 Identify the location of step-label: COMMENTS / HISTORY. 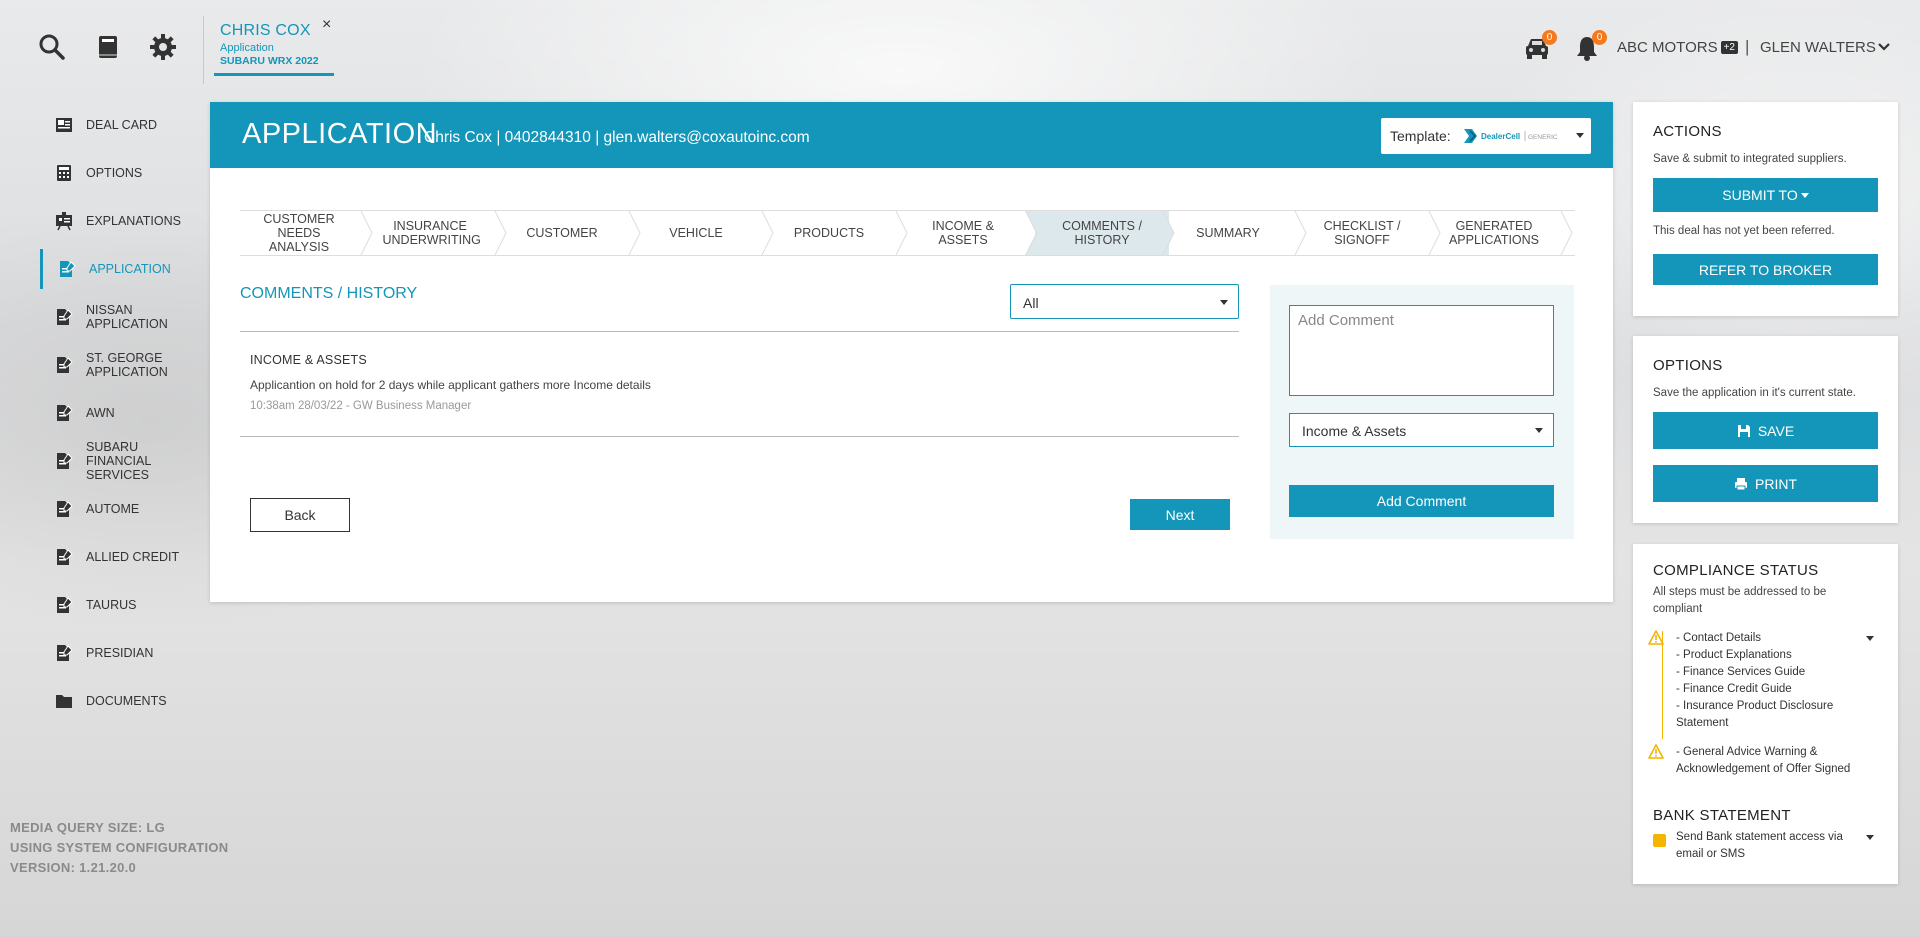
(1102, 233).